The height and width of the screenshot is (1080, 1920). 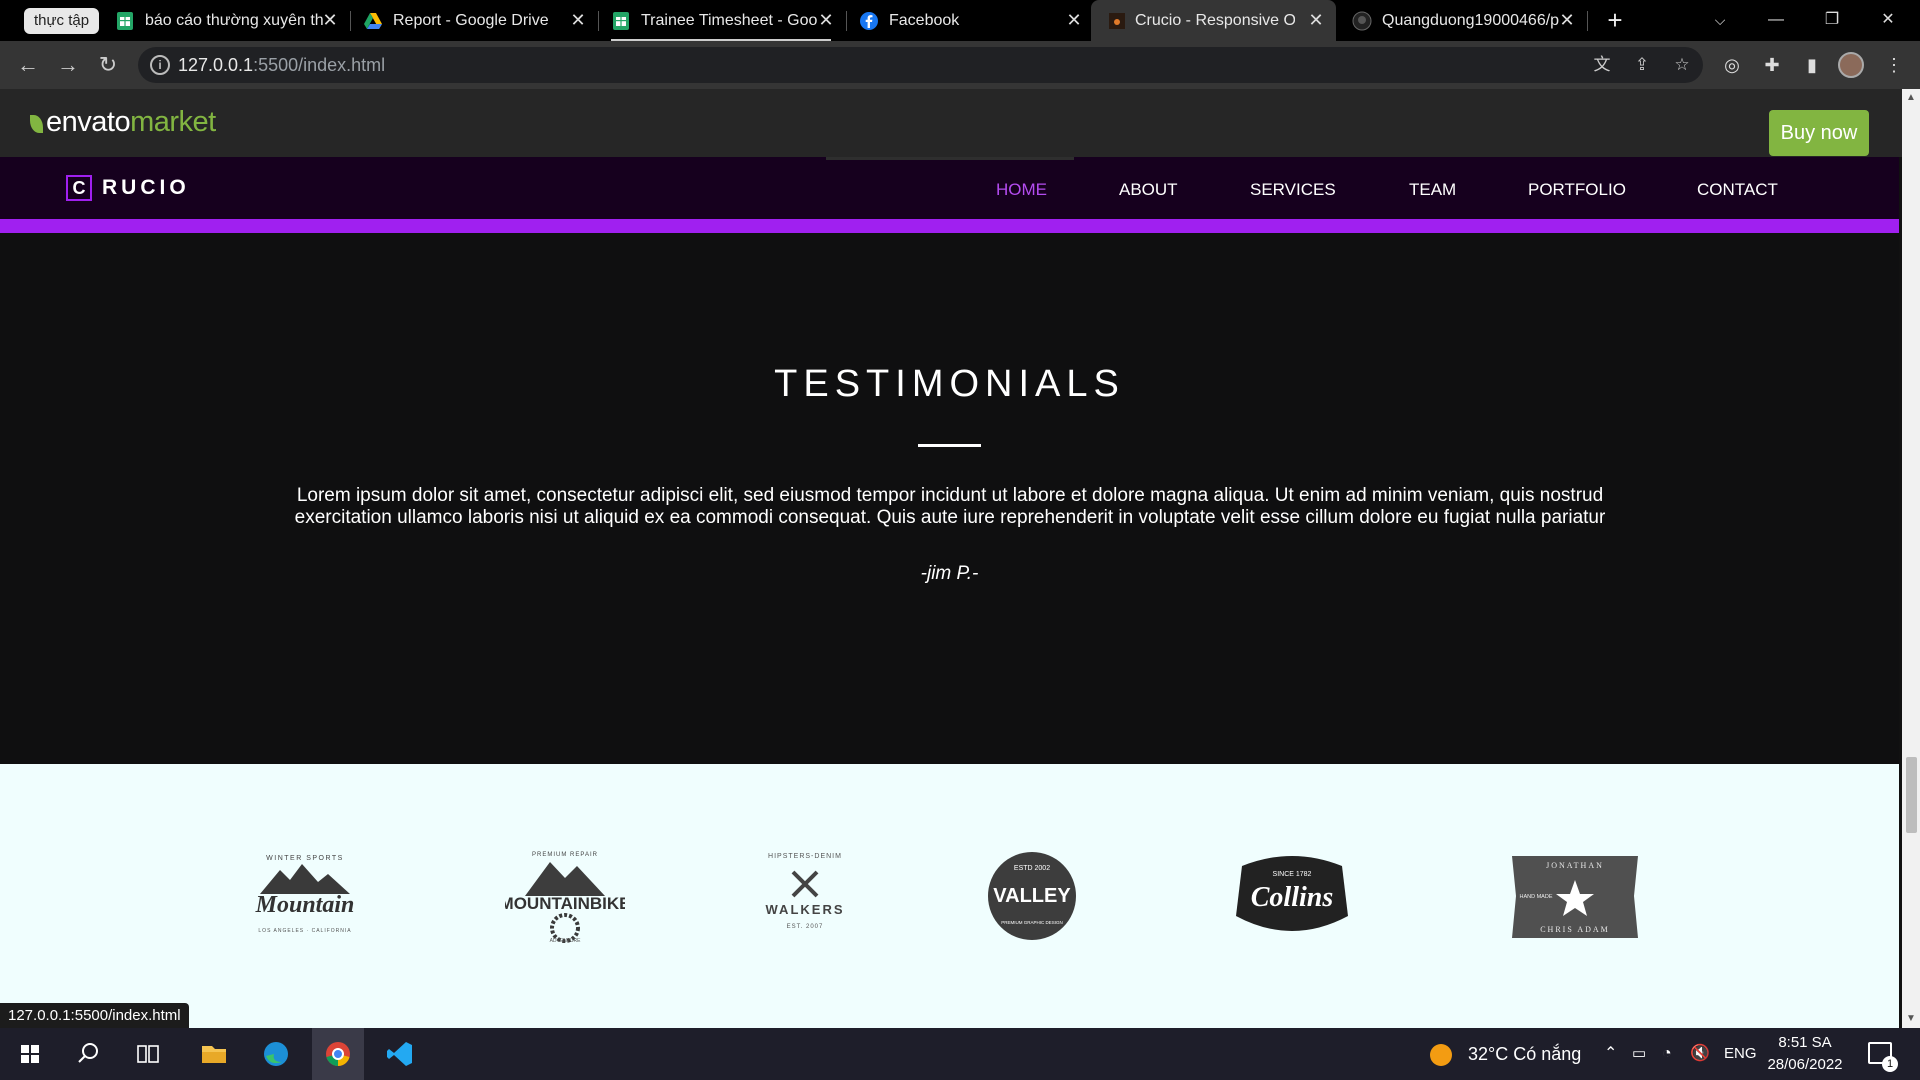 What do you see at coordinates (1148, 188) in the screenshot?
I see `nav-about: ABOUT` at bounding box center [1148, 188].